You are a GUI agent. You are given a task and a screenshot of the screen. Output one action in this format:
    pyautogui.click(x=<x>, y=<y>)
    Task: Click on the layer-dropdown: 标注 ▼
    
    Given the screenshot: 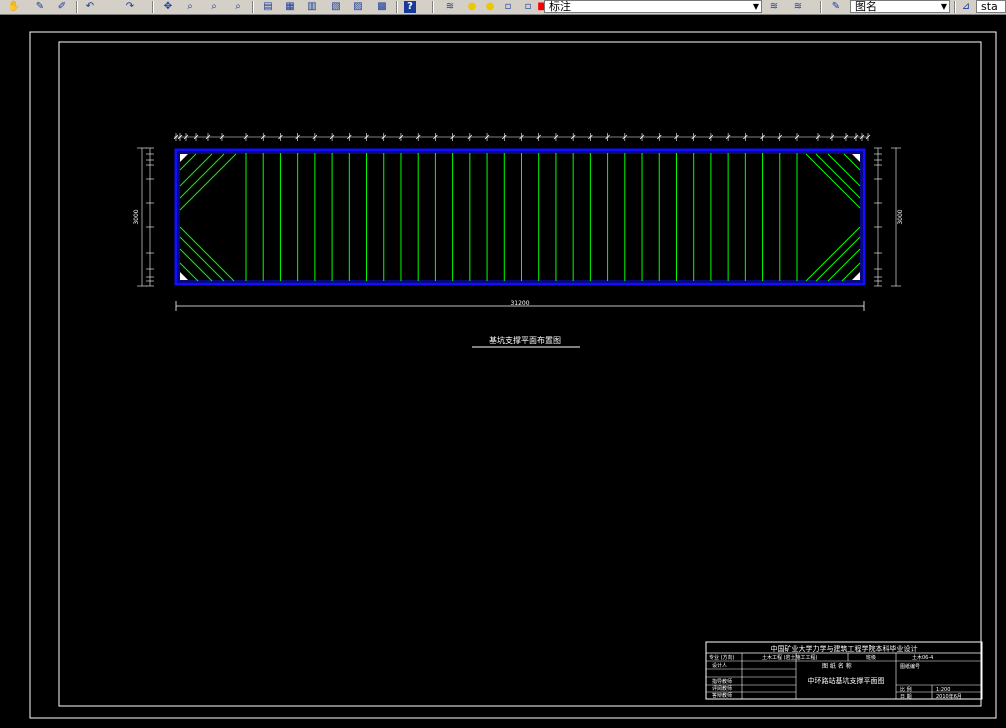 What is the action you would take?
    pyautogui.click(x=653, y=6)
    